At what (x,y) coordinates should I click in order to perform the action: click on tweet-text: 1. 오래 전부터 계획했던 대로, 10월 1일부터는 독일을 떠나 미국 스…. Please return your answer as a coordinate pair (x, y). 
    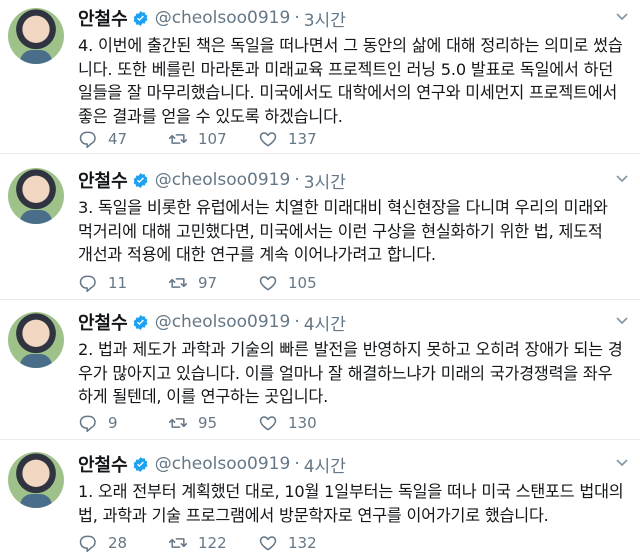
    Looking at the image, I should click on (352, 503).